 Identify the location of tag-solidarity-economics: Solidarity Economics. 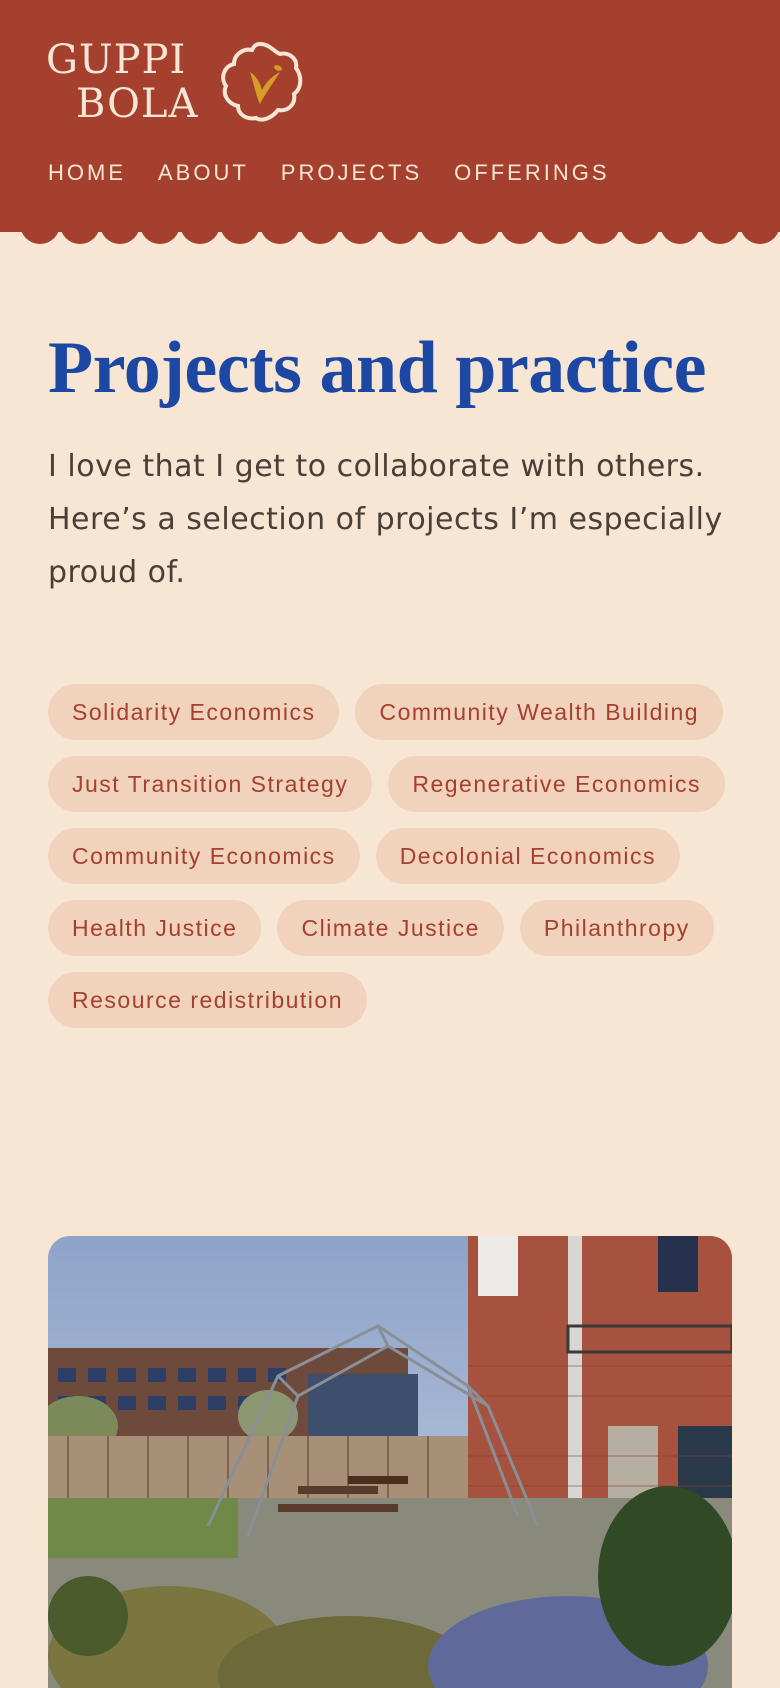
(194, 712).